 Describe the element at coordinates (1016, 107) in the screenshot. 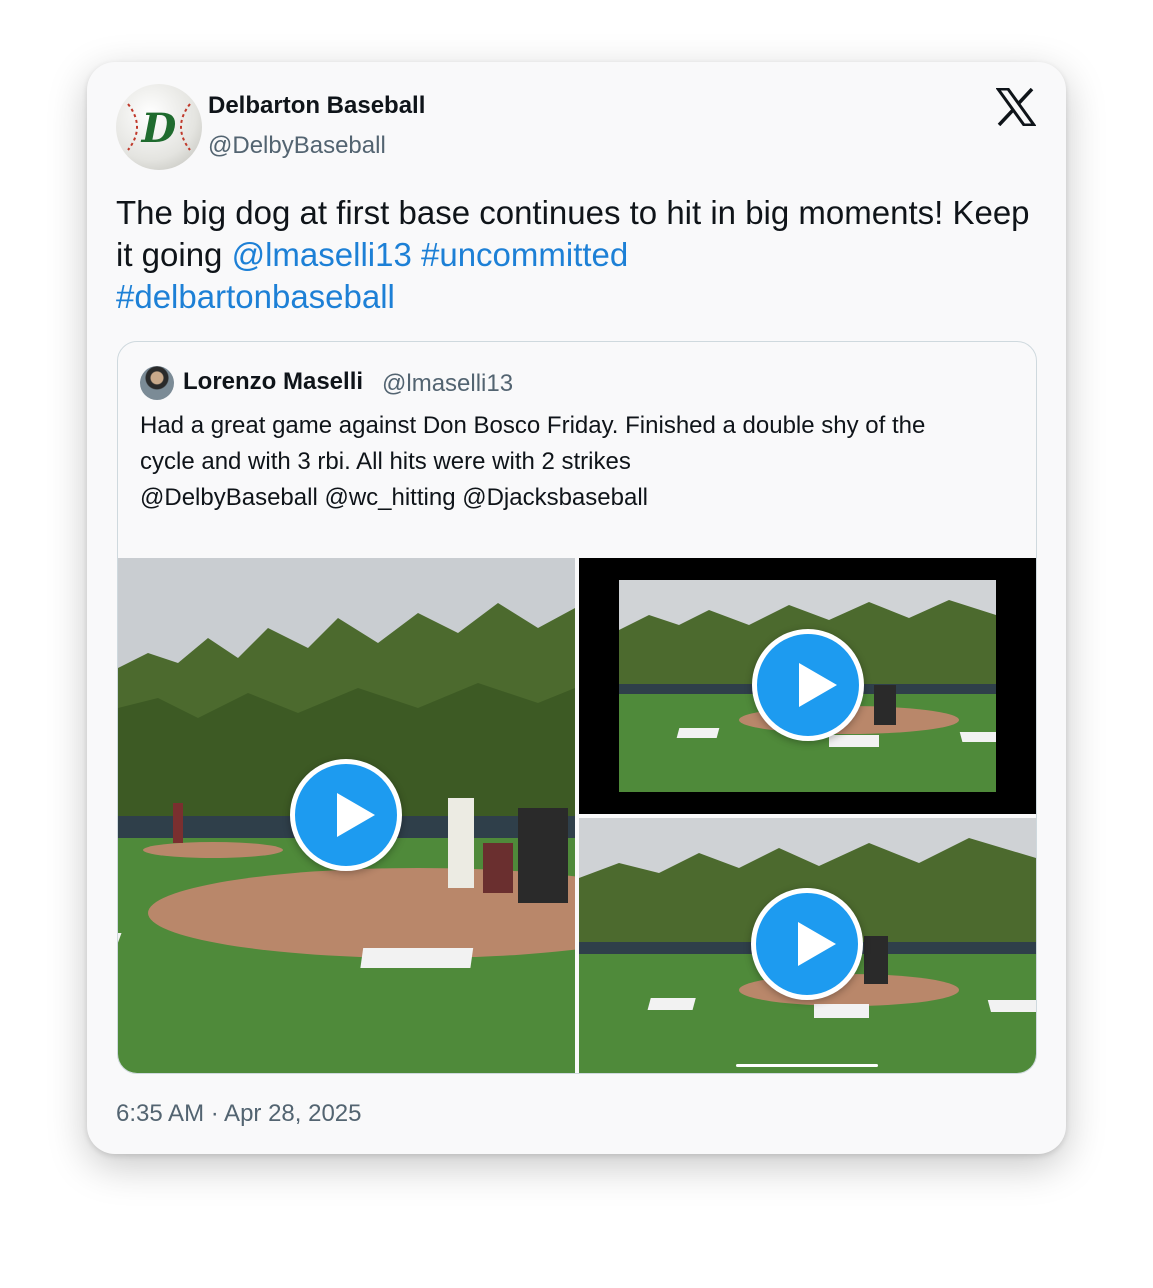

I see `x-logo-icon` at that location.